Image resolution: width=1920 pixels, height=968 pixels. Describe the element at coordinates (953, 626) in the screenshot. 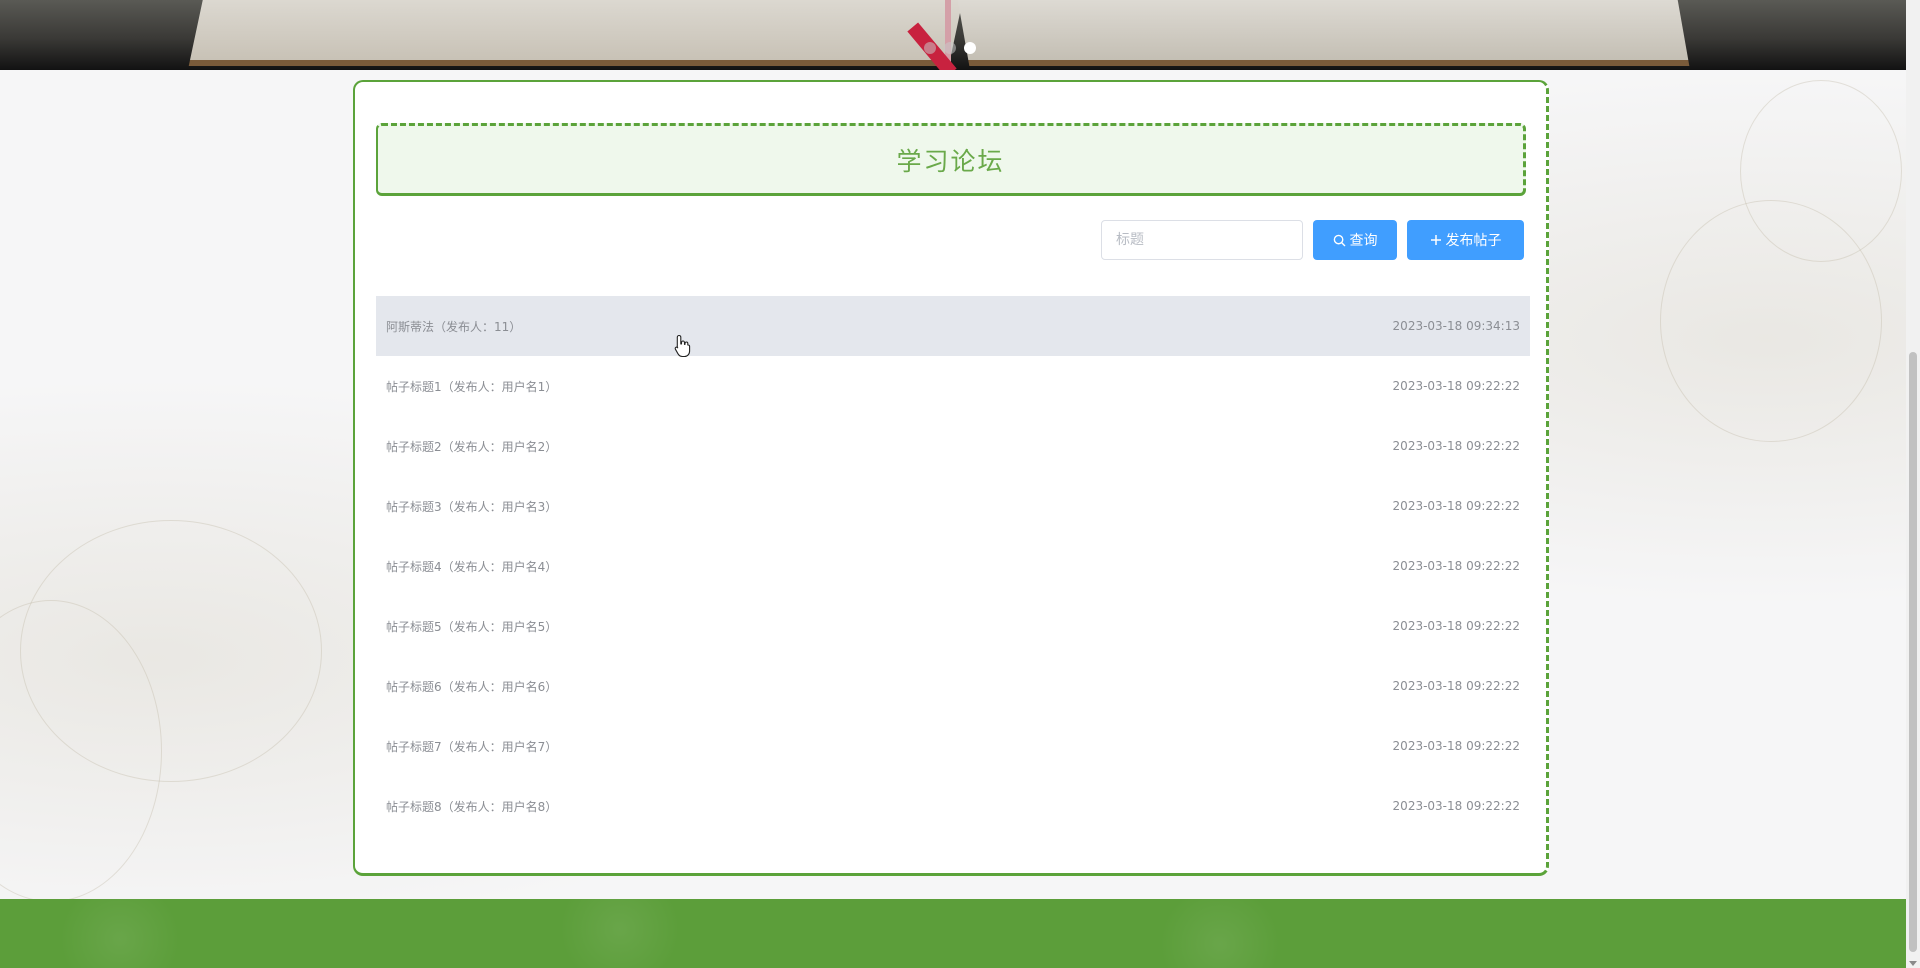

I see `list-item: 帖子标题5（发布人：用户名5） 2023-03-18 09:22:22` at that location.